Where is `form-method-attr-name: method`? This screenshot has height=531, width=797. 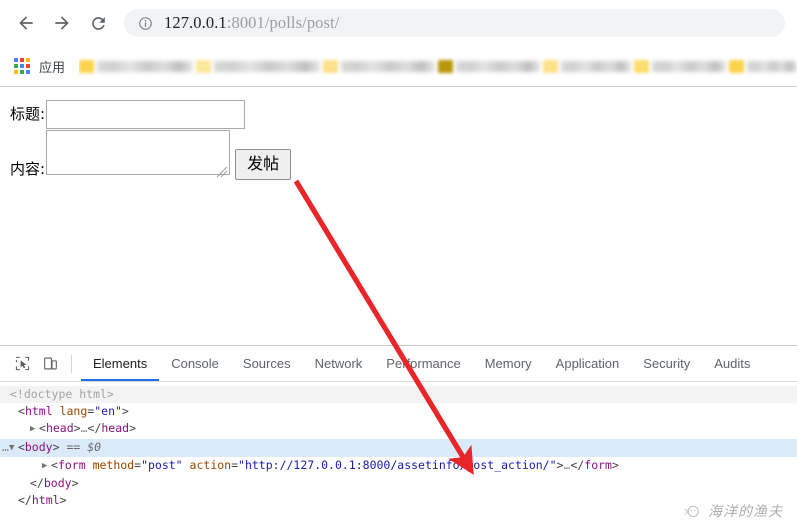
form-method-attr-name: method is located at coordinates (113, 464).